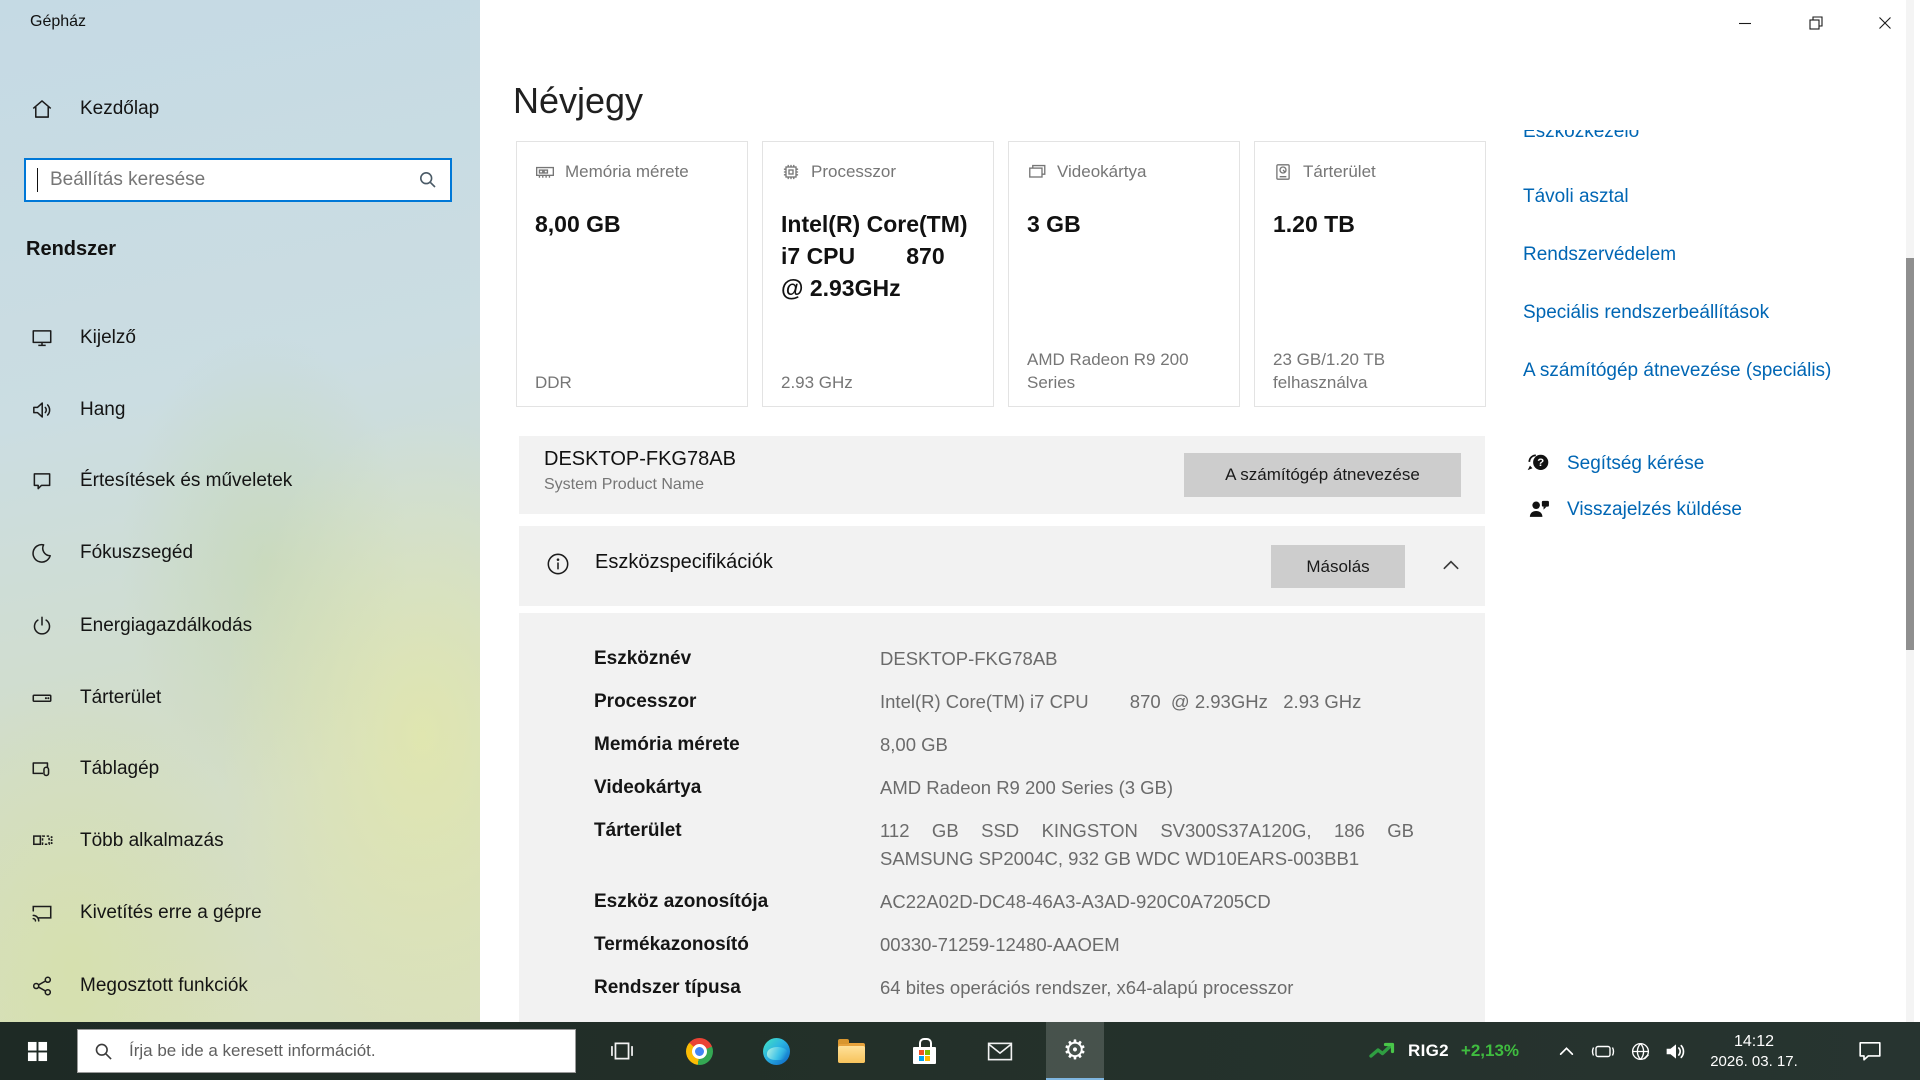 The width and height of the screenshot is (1920, 1080). I want to click on spec-label: Eszköz azonosítója, so click(681, 901).